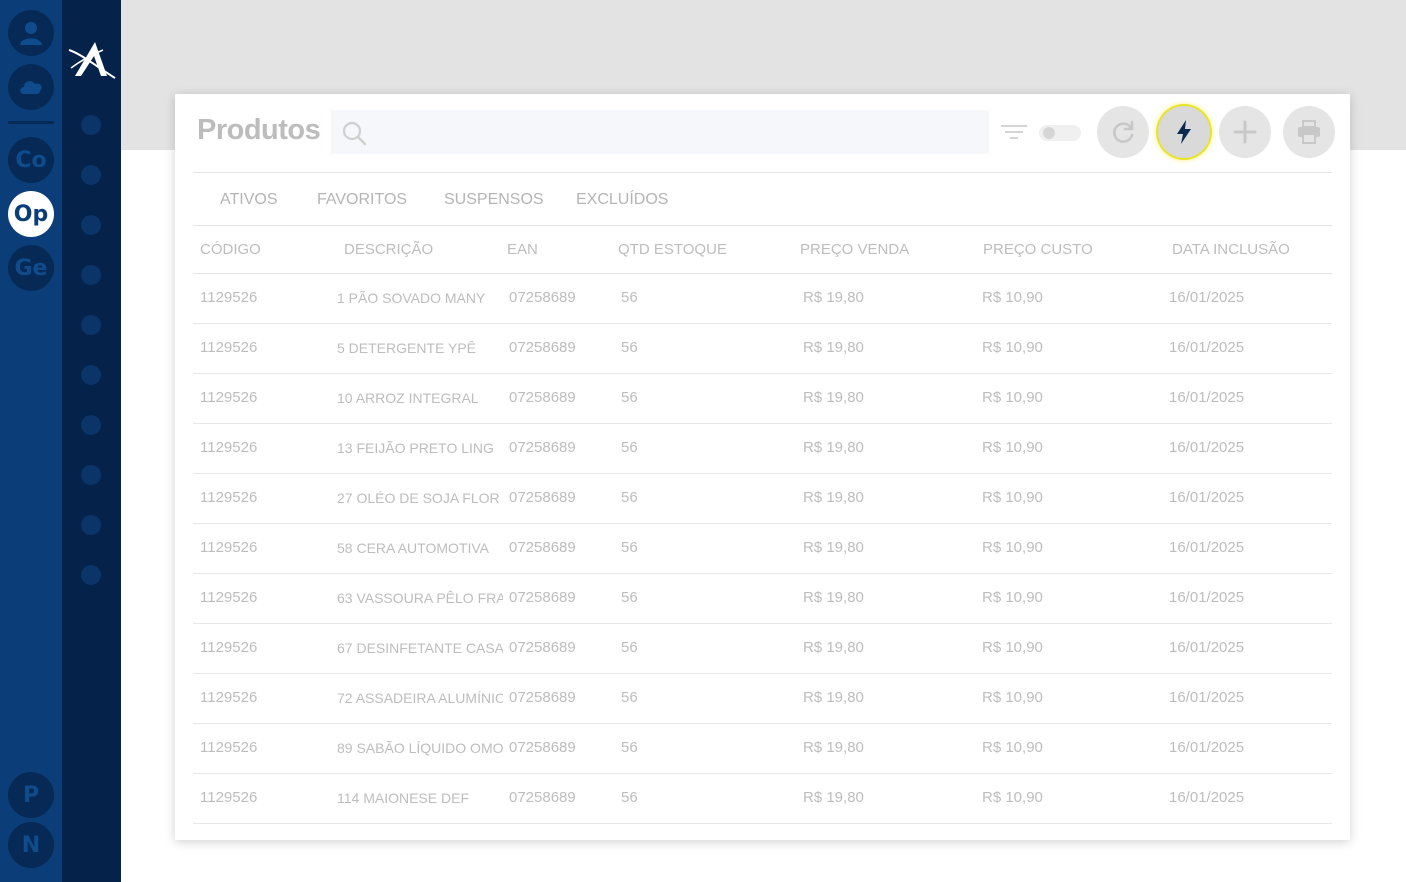  Describe the element at coordinates (420, 748) in the screenshot. I see `cell-descricao: 89 SABÃO LÍQUIDO OMO` at that location.